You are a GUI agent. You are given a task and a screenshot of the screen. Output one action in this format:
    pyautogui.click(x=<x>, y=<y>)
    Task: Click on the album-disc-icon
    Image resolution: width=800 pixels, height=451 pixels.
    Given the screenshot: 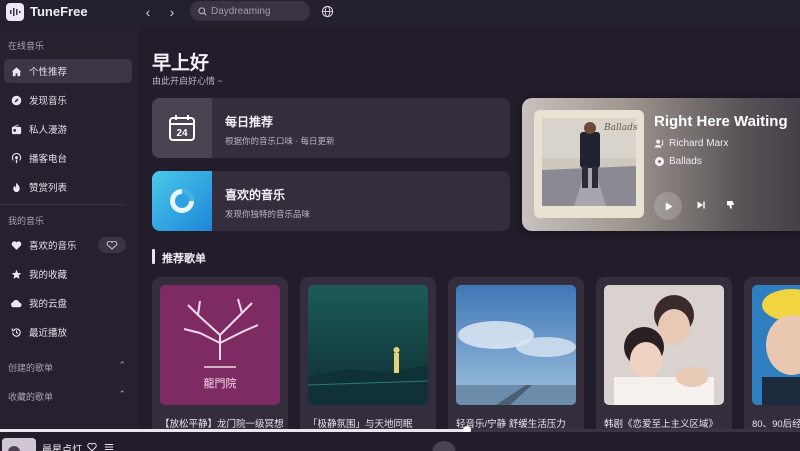 What is the action you would take?
    pyautogui.click(x=659, y=161)
    